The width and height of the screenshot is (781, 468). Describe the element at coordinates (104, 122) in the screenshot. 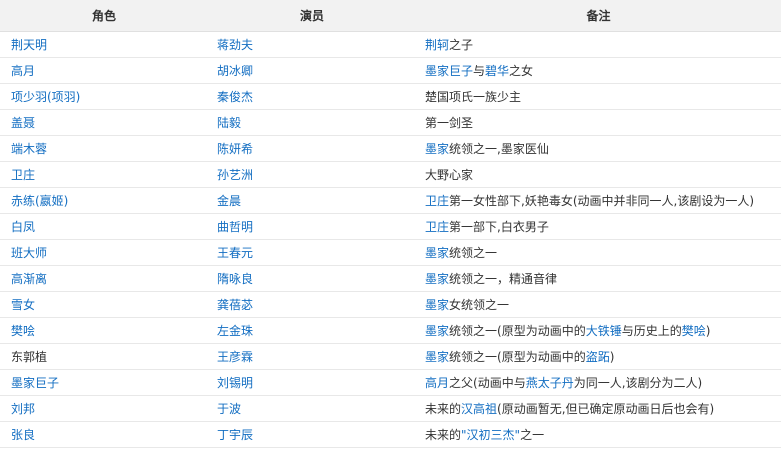

I see `role-cell: 盖聂` at that location.